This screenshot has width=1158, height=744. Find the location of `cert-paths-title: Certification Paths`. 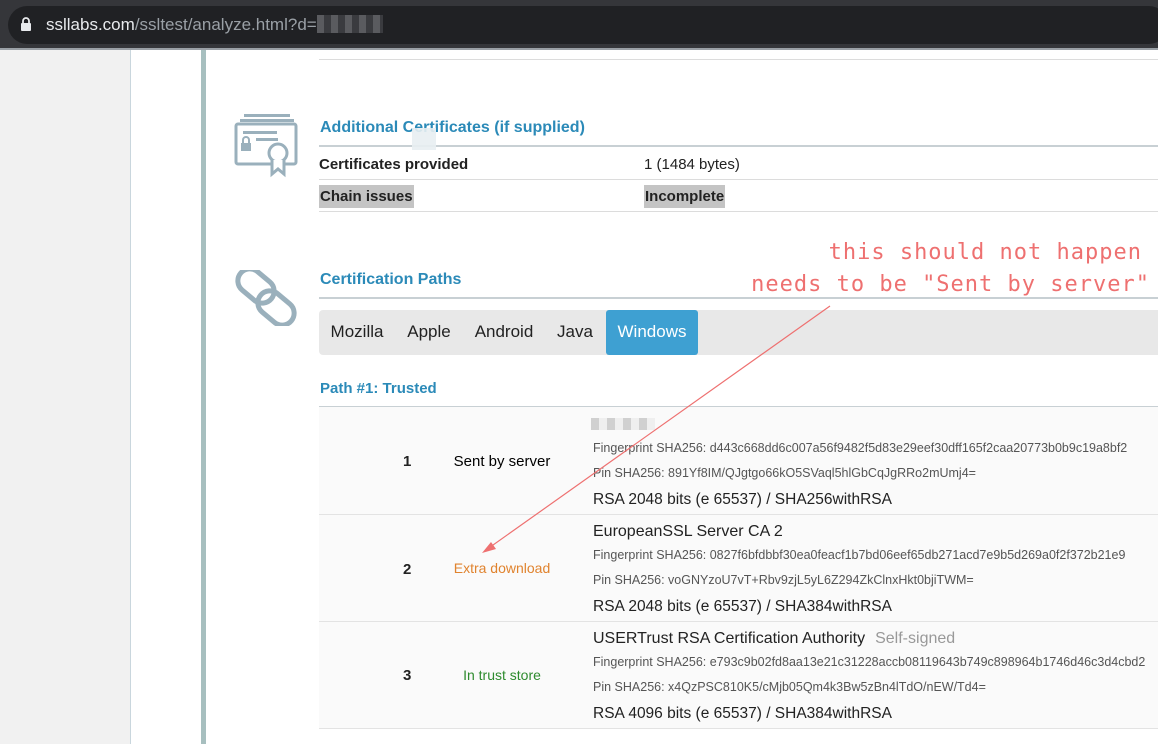

cert-paths-title: Certification Paths is located at coordinates (391, 279).